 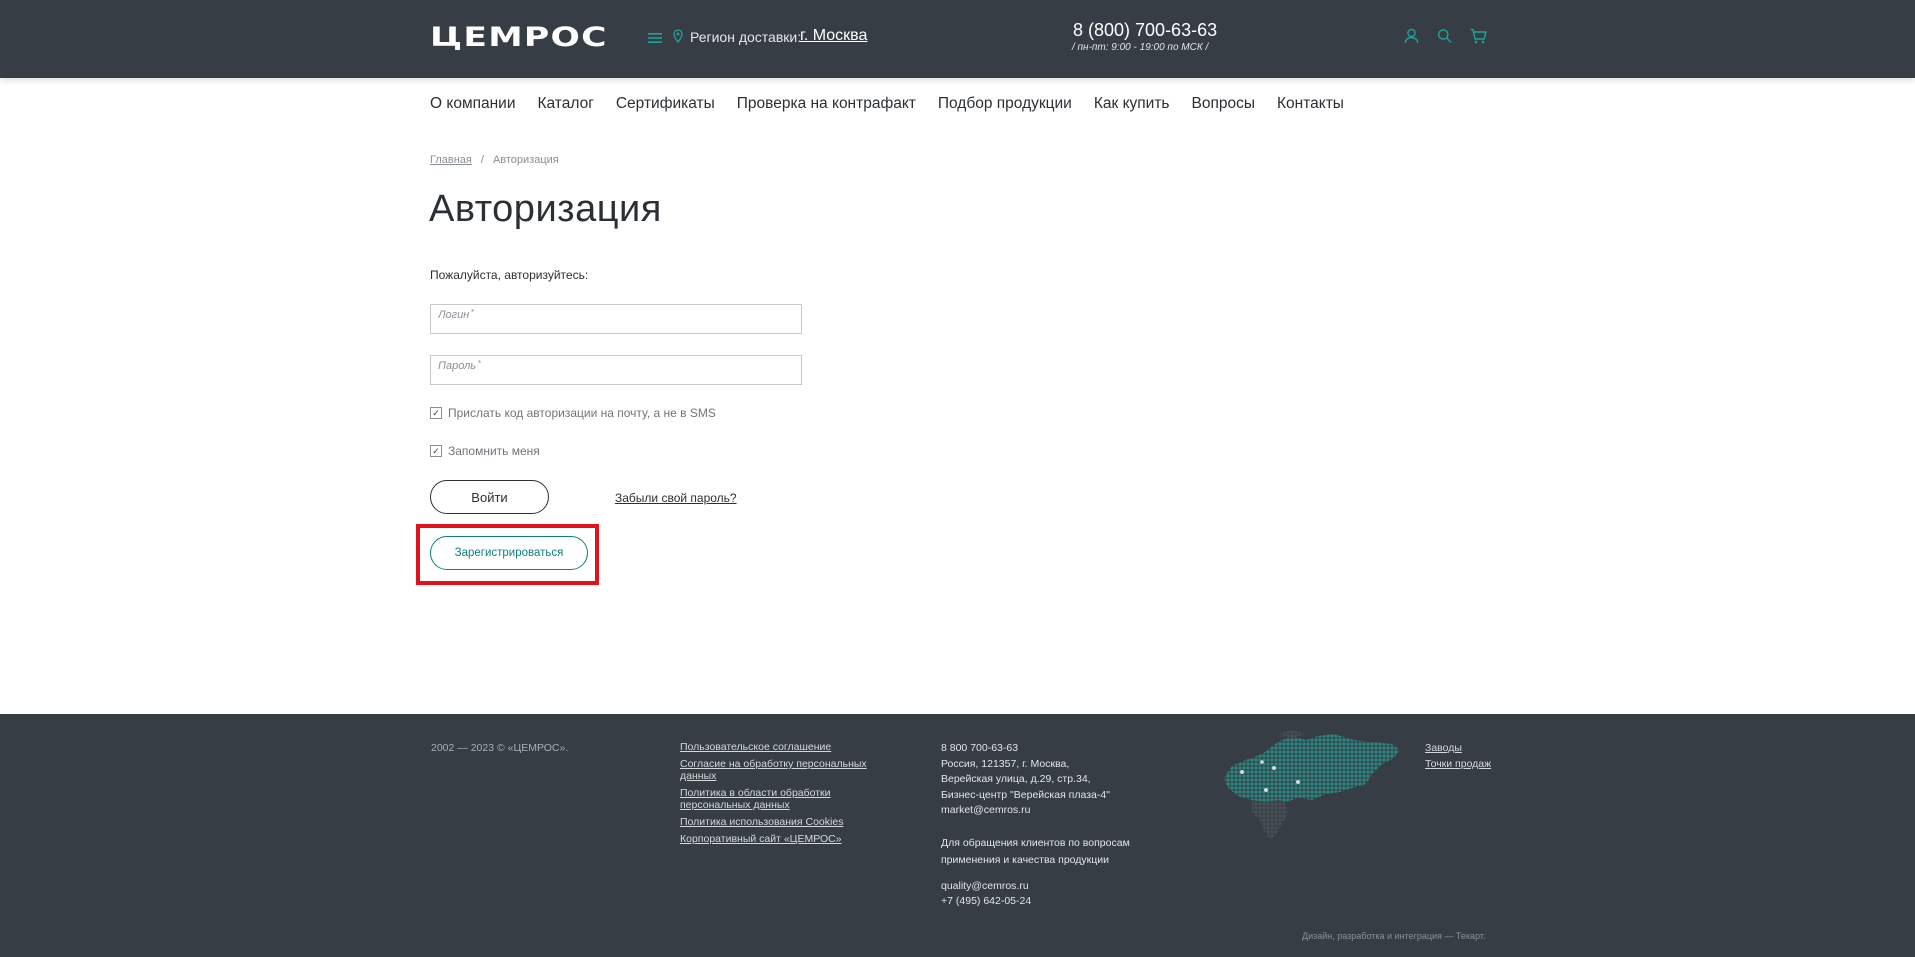 I want to click on breadcrumb-current: Авторизация, so click(x=525, y=160).